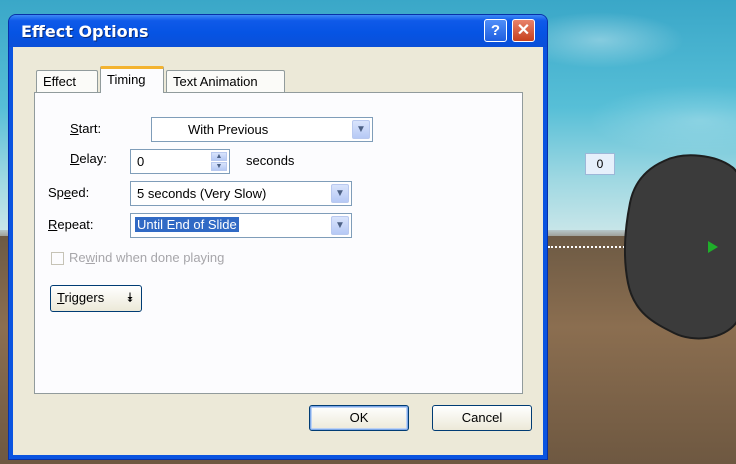 This screenshot has width=736, height=464. Describe the element at coordinates (141, 161) in the screenshot. I see `delay-value: 0` at that location.